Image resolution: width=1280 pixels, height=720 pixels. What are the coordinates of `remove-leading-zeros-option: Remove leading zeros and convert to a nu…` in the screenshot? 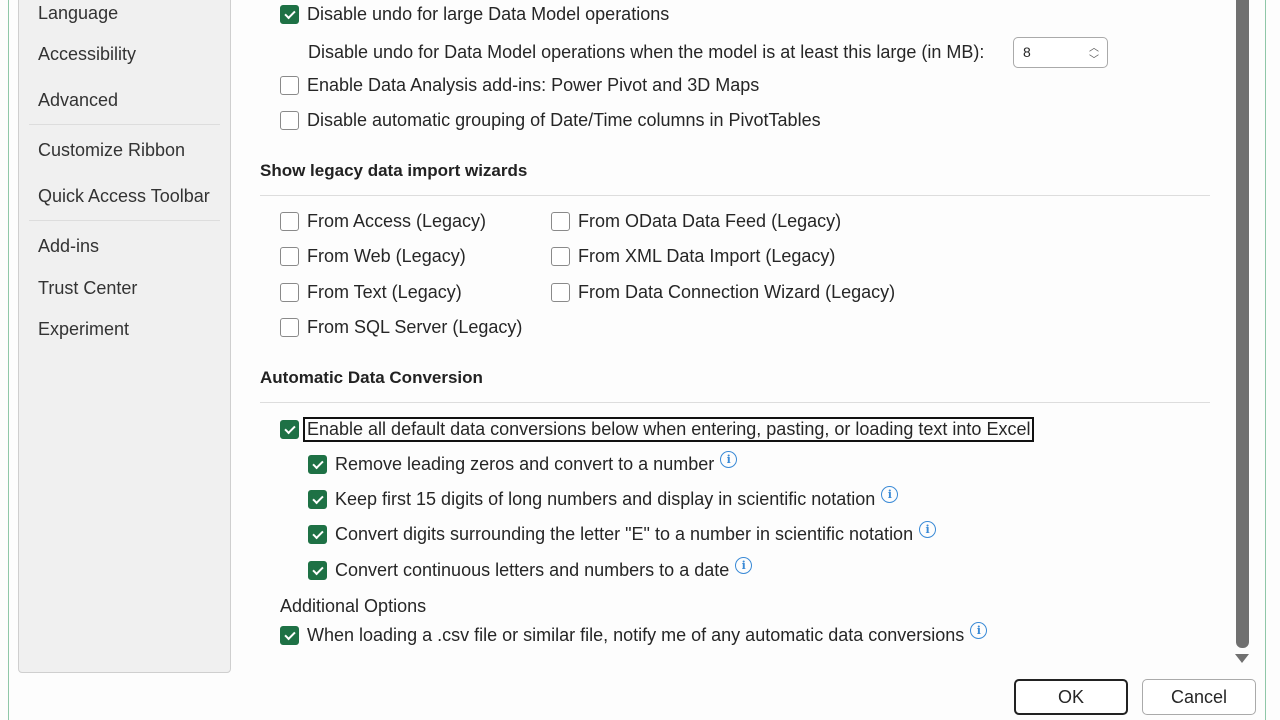 It's located at (523, 463).